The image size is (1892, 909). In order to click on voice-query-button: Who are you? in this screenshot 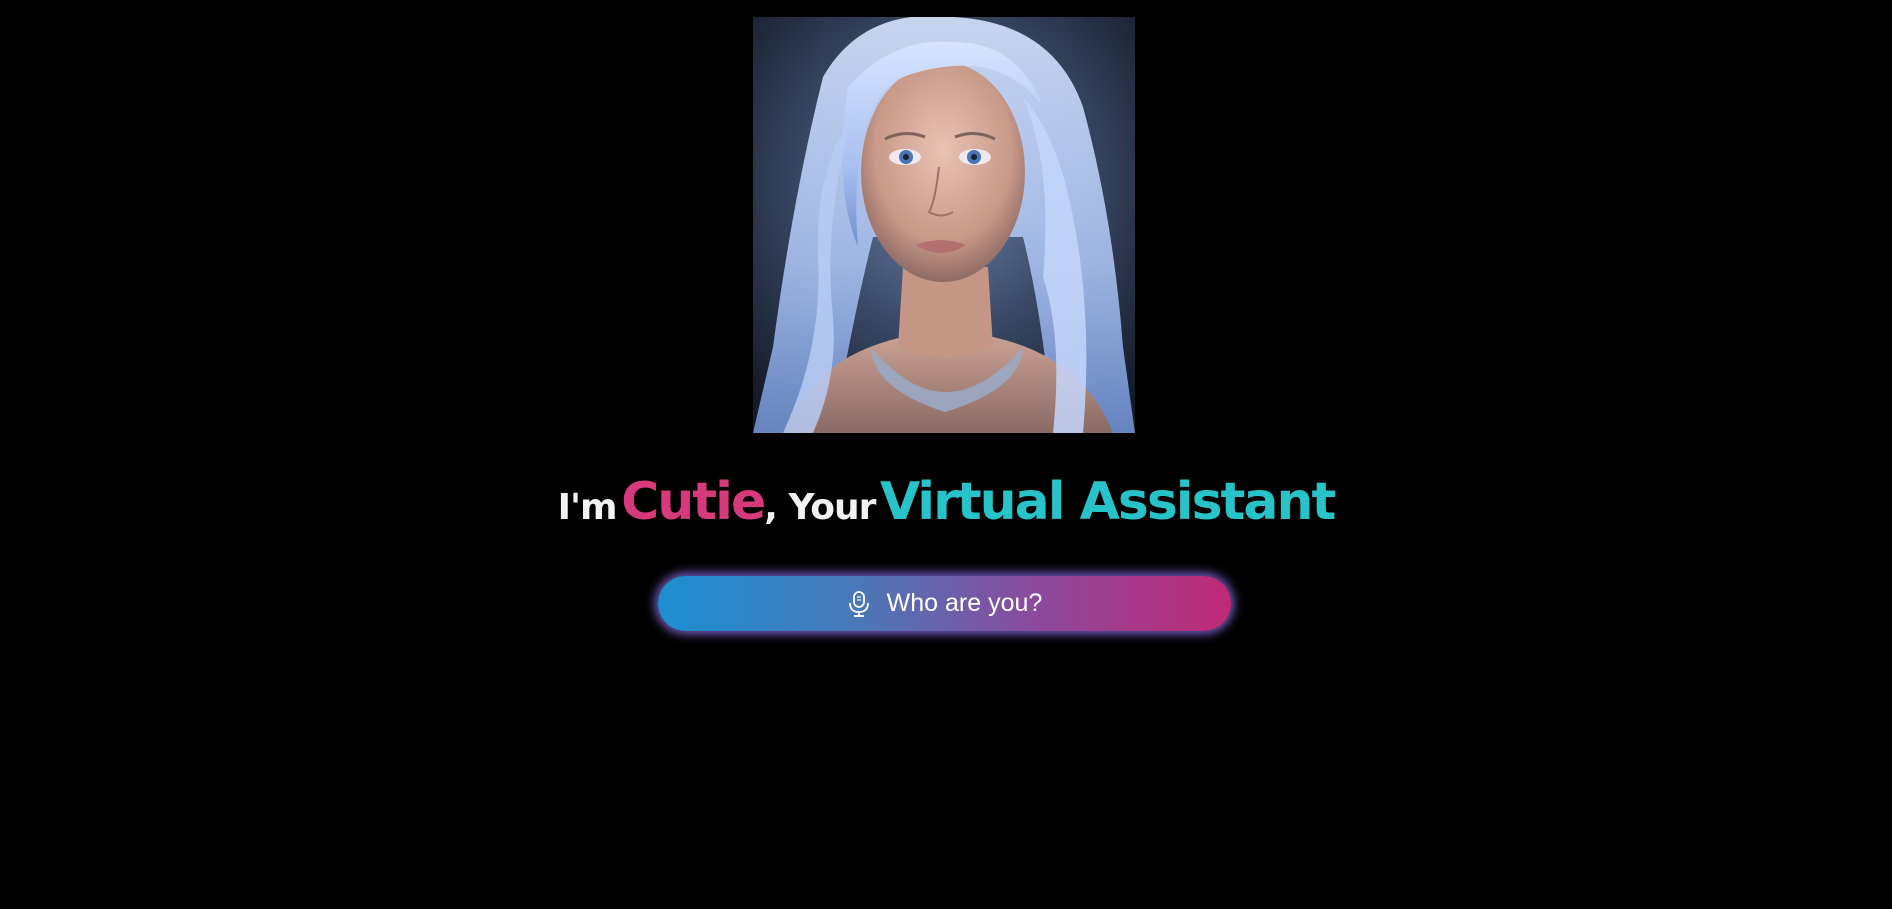, I will do `click(944, 603)`.